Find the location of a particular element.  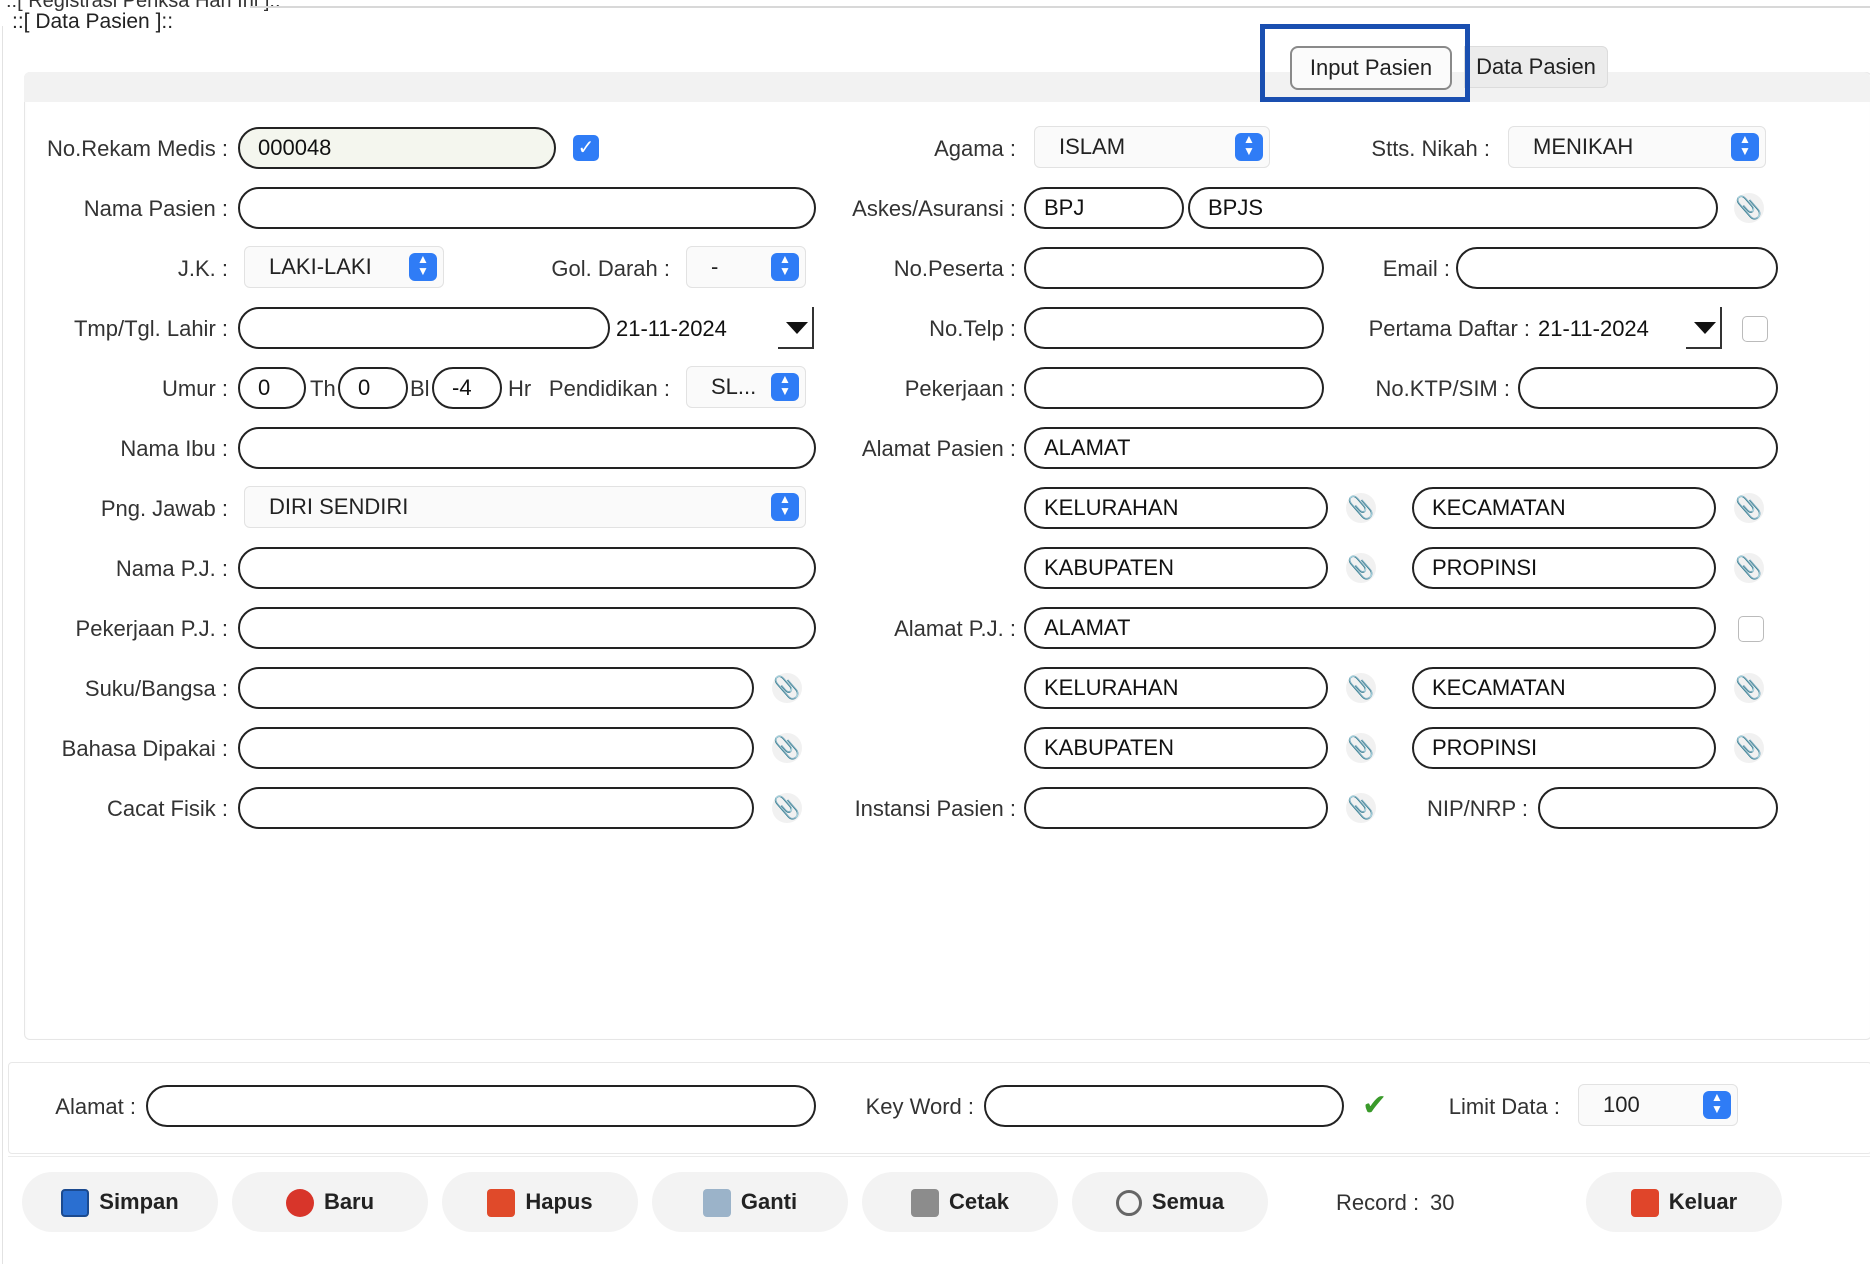

nama-ibu-label: Nama Ibu : is located at coordinates (174, 448).